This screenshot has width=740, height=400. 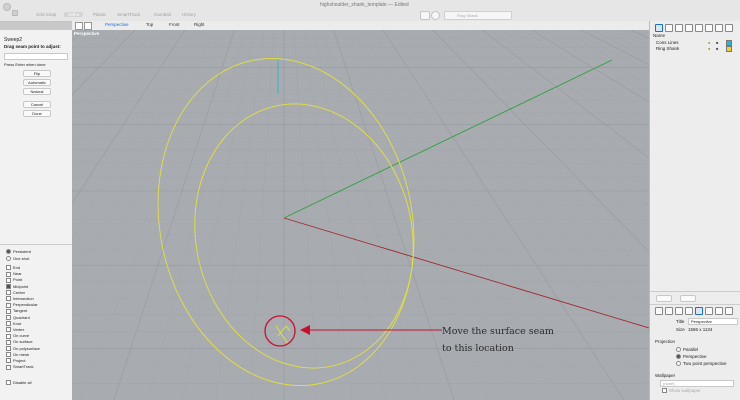 I want to click on command-hint: Press Enter when done, so click(x=25, y=64).